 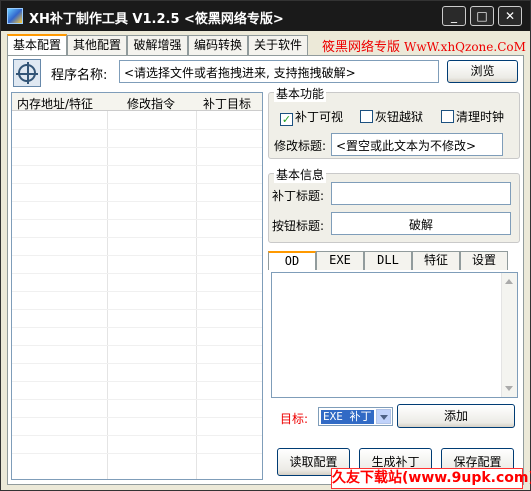 What do you see at coordinates (482, 16) in the screenshot?
I see `maximize-button: □` at bounding box center [482, 16].